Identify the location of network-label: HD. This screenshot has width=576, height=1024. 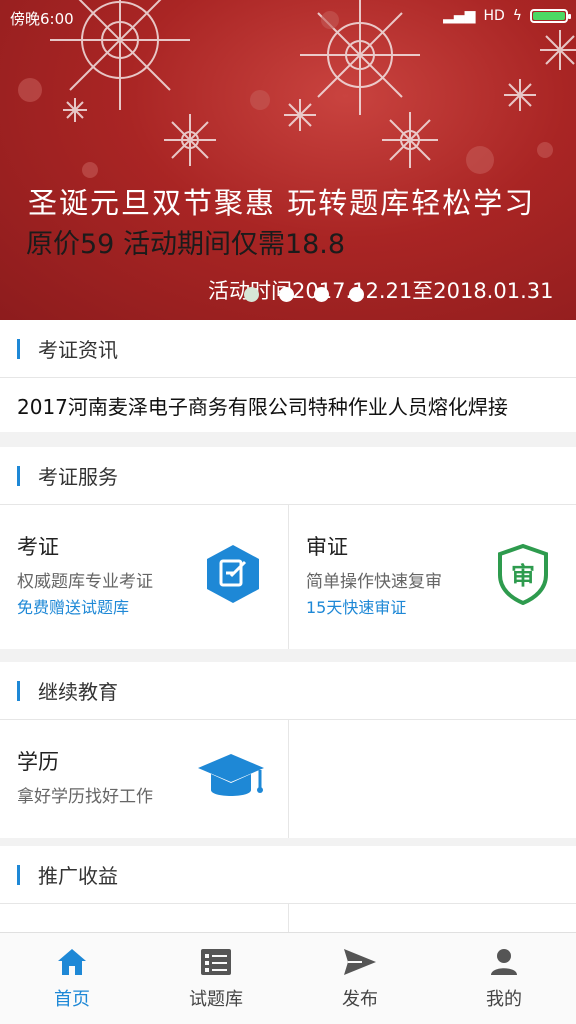
(494, 16).